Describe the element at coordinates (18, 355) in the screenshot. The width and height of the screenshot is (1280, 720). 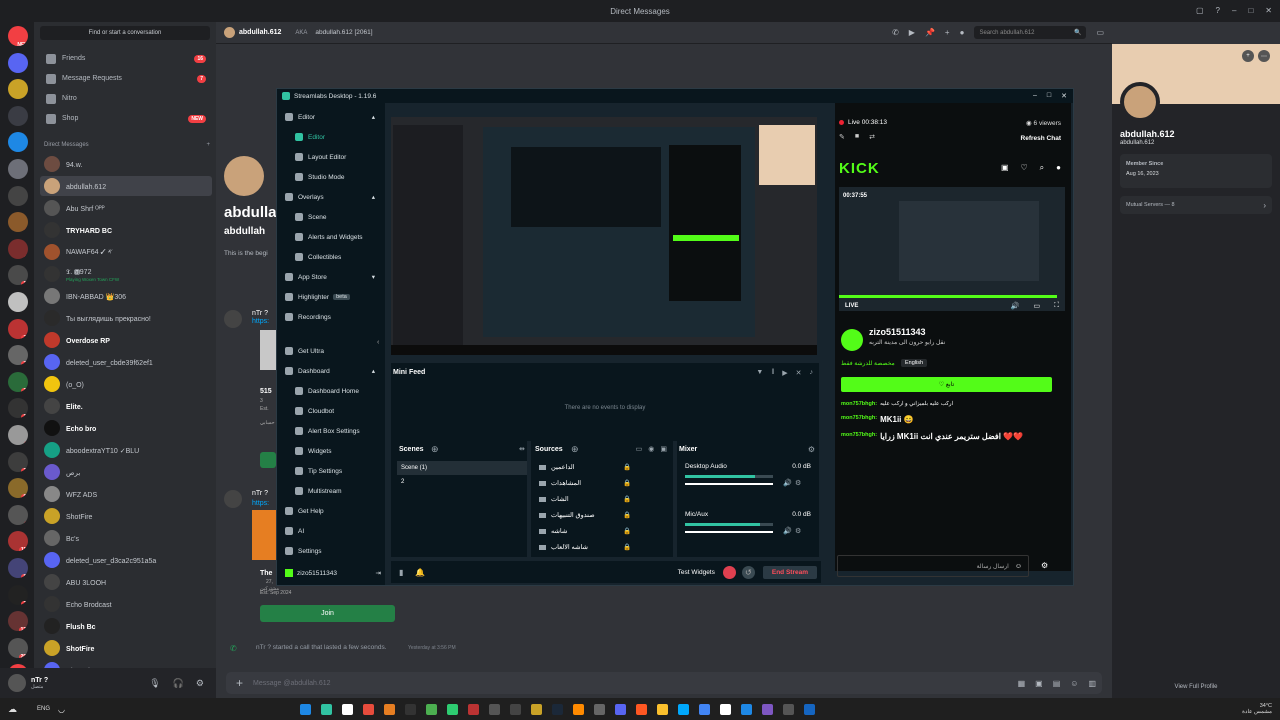
I see `server-icon: 79` at that location.